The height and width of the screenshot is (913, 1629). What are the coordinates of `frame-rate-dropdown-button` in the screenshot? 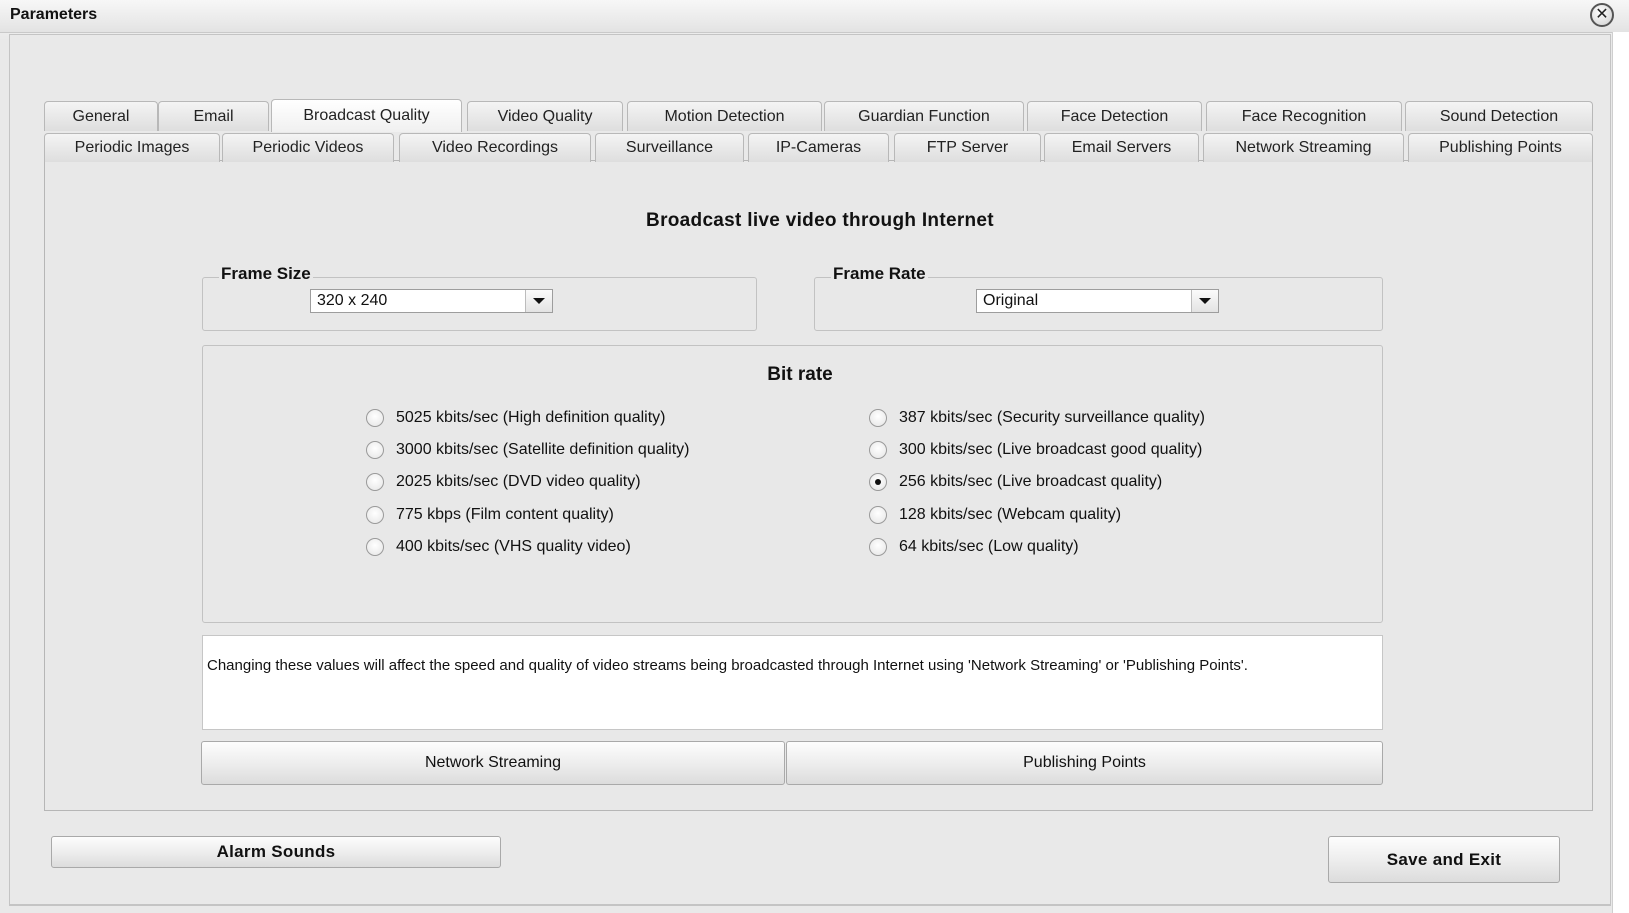 It's located at (1204, 301).